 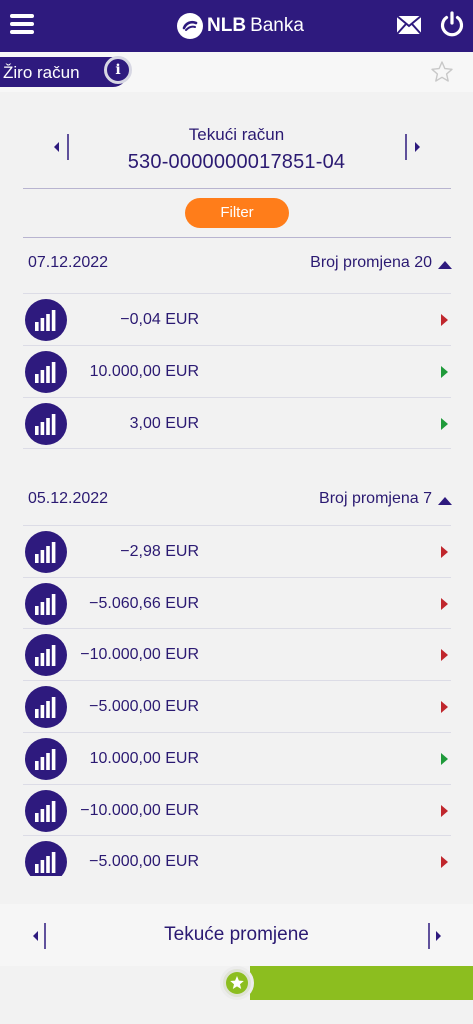 I want to click on group-end-divider, so click(x=237, y=448).